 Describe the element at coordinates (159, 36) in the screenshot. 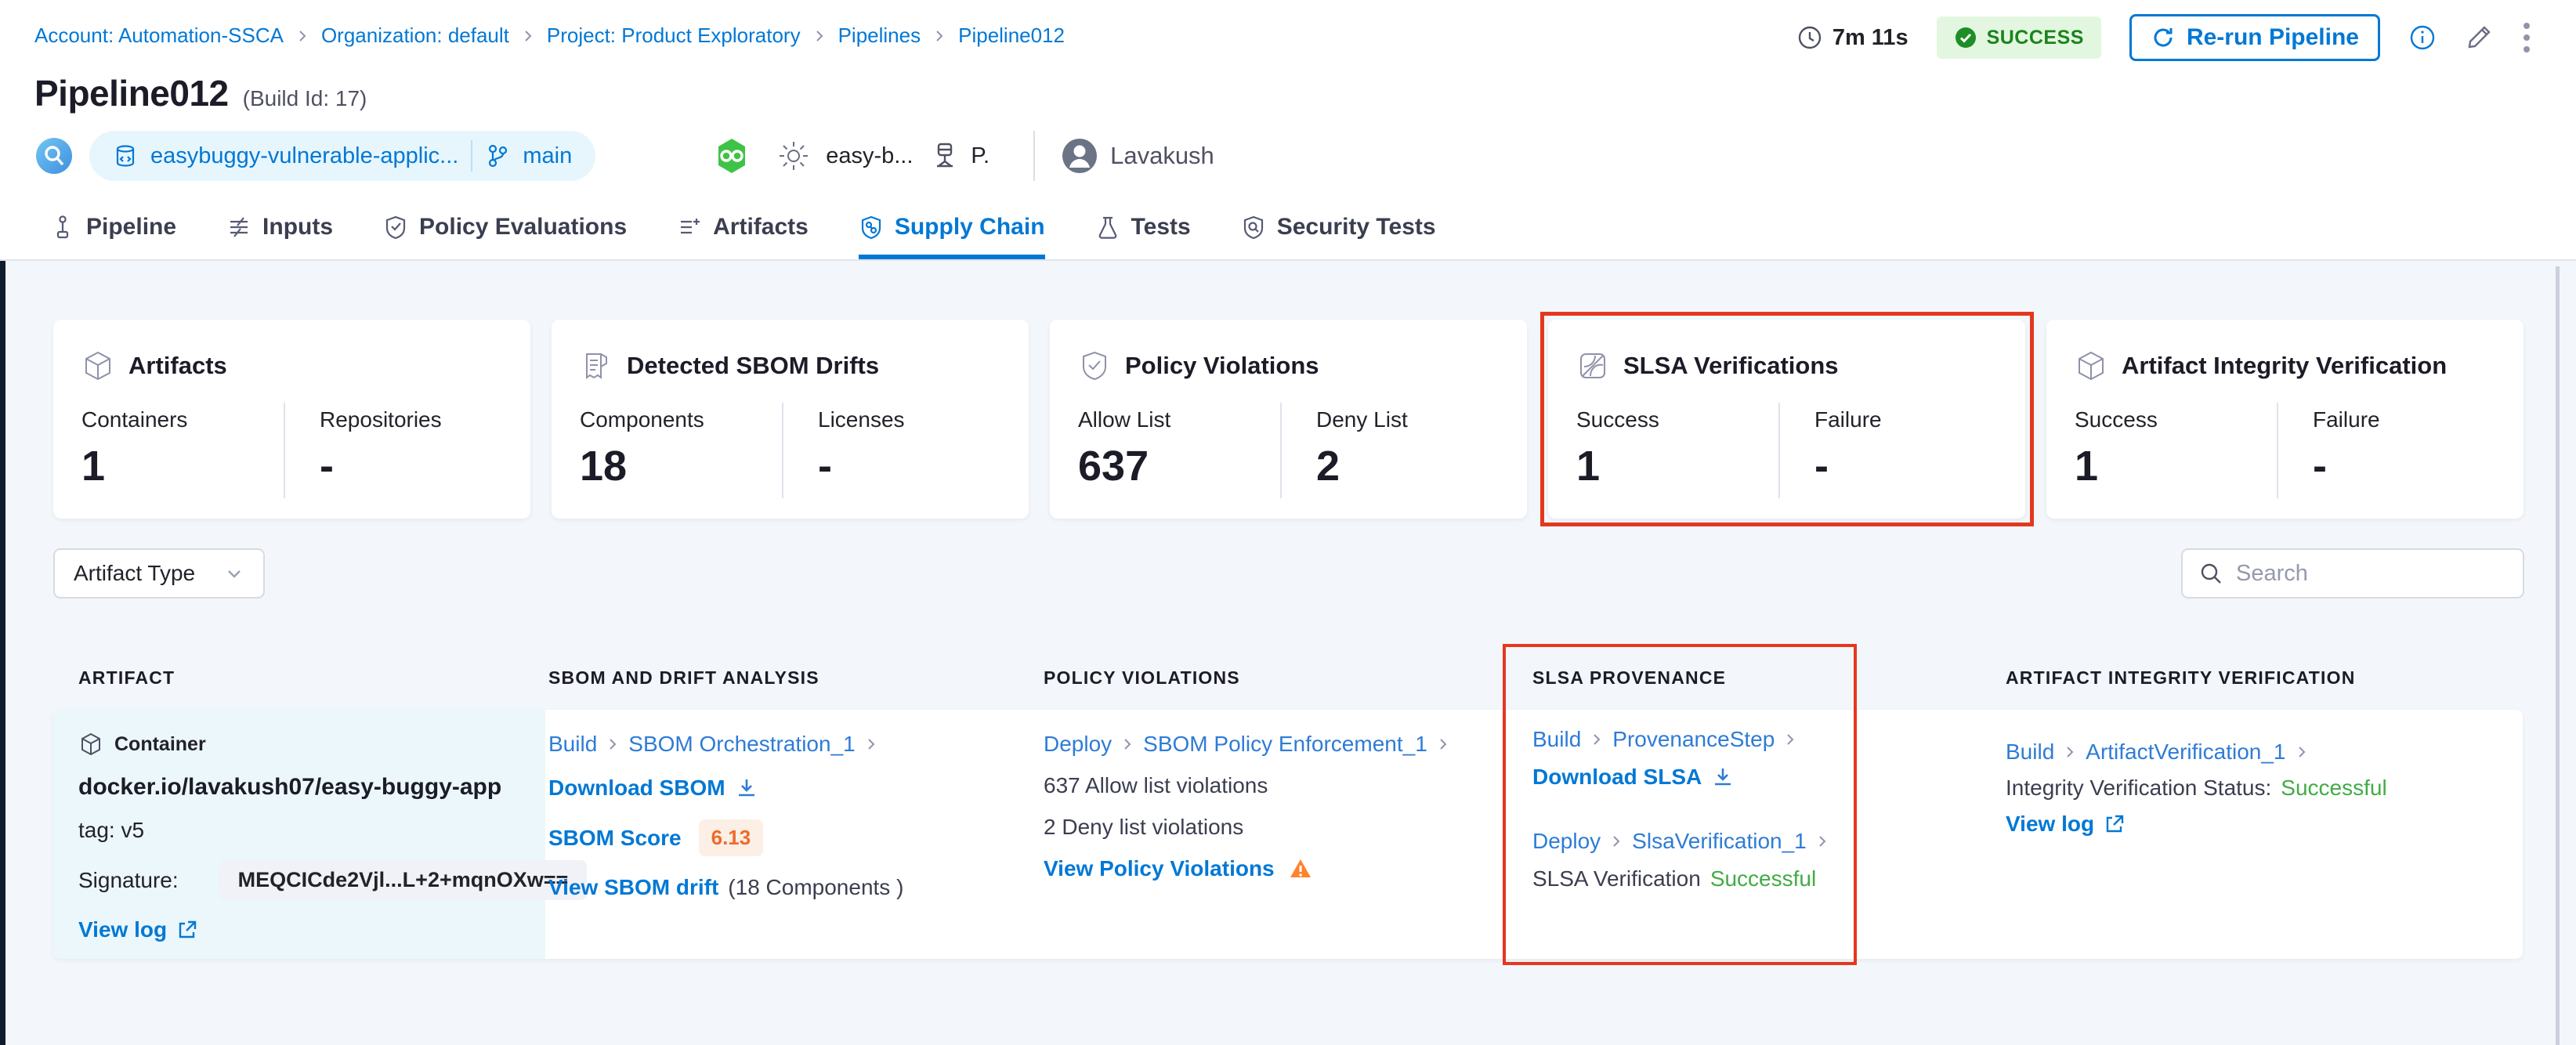

I see `breadcrumb-account: Account: Automation-SSCA` at that location.